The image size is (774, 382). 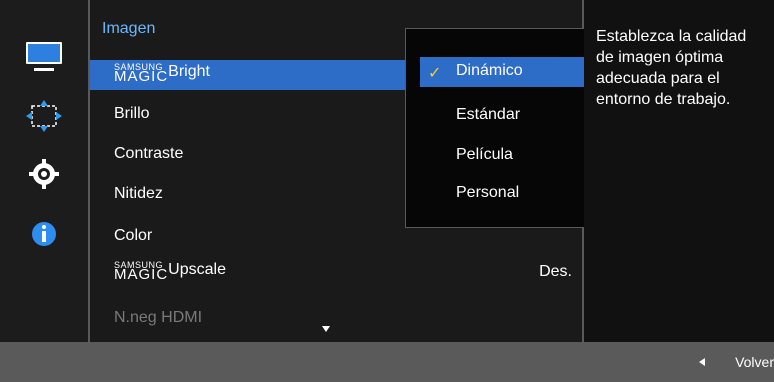 I want to click on gear-icon, so click(x=44, y=174).